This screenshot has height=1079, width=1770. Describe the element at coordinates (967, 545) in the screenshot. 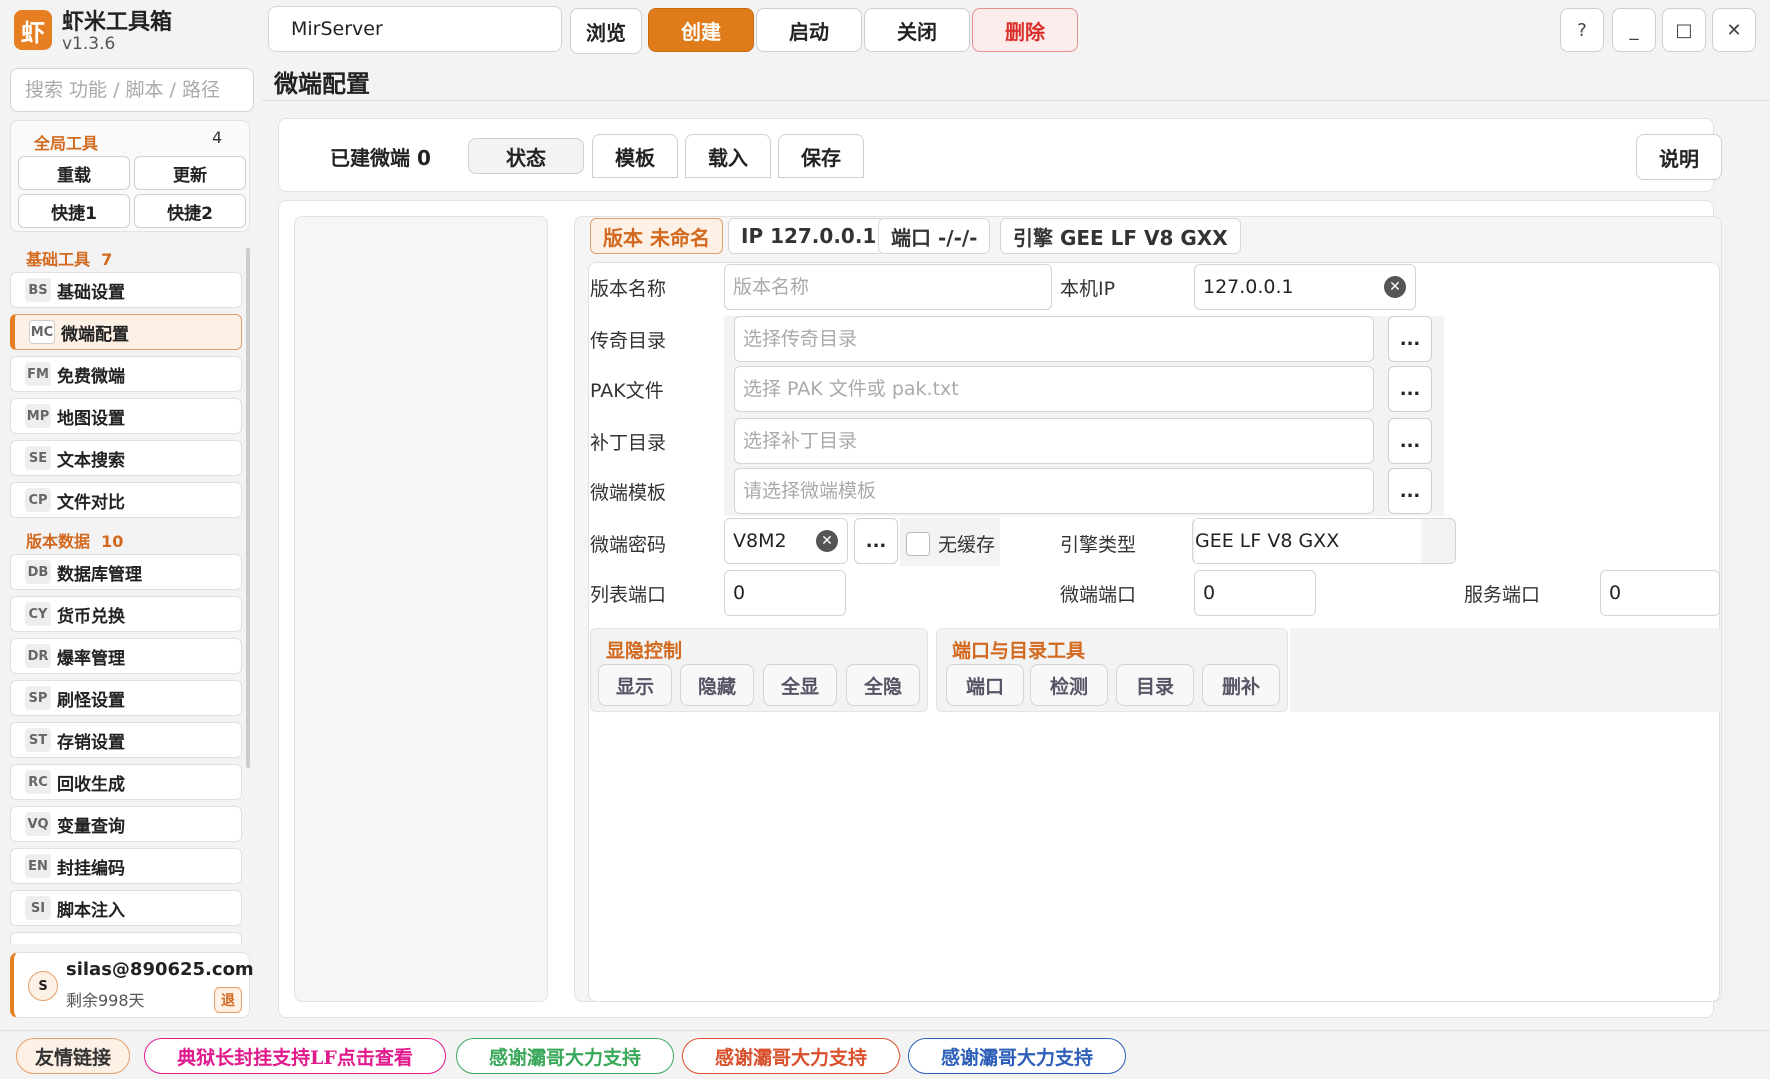

I see `no-cache-label: 无缓存` at that location.